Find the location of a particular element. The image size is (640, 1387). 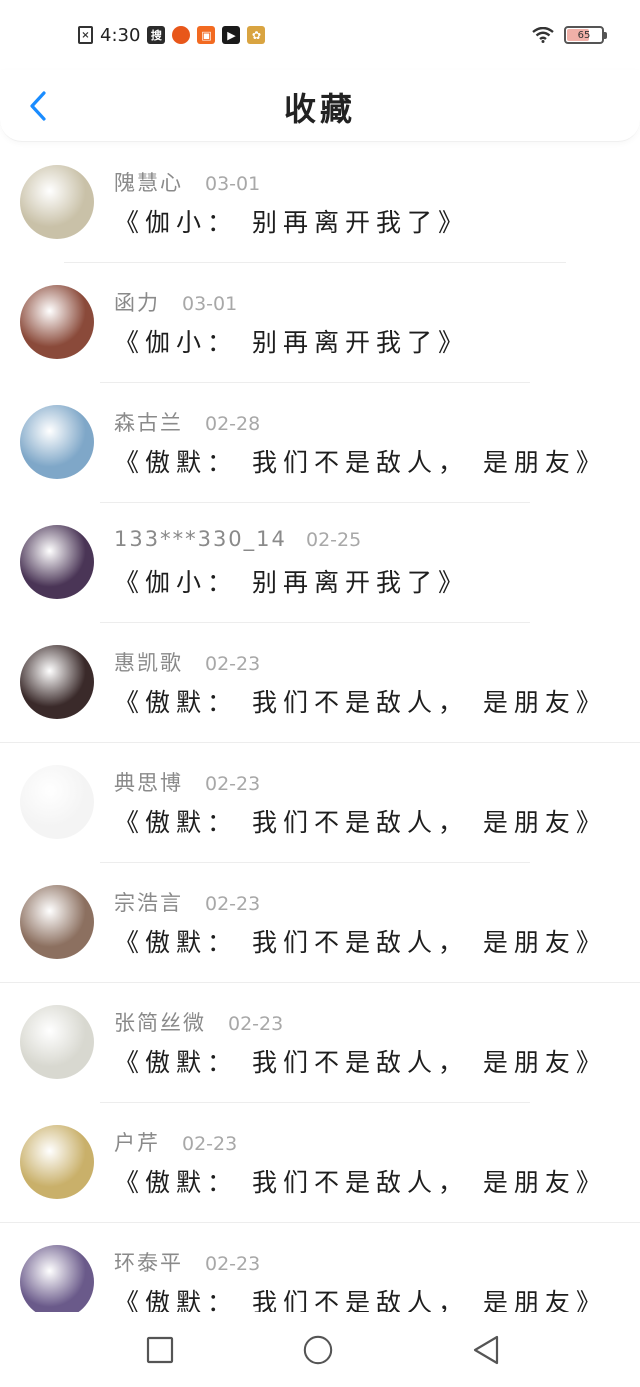

favorite-meta: 宗浩言 02-23 is located at coordinates (187, 902).